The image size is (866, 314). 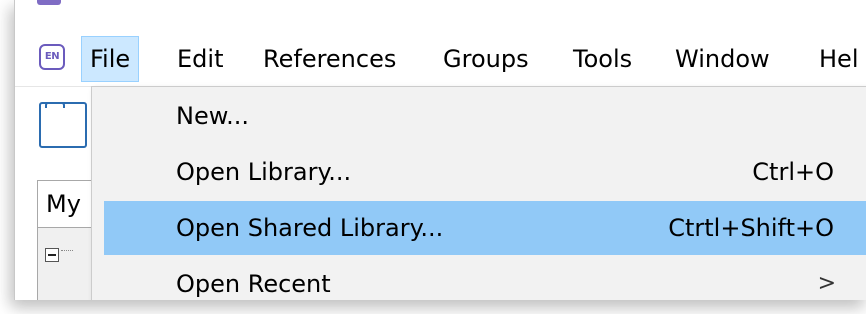 What do you see at coordinates (200, 59) in the screenshot?
I see `menu-edit: Edit` at bounding box center [200, 59].